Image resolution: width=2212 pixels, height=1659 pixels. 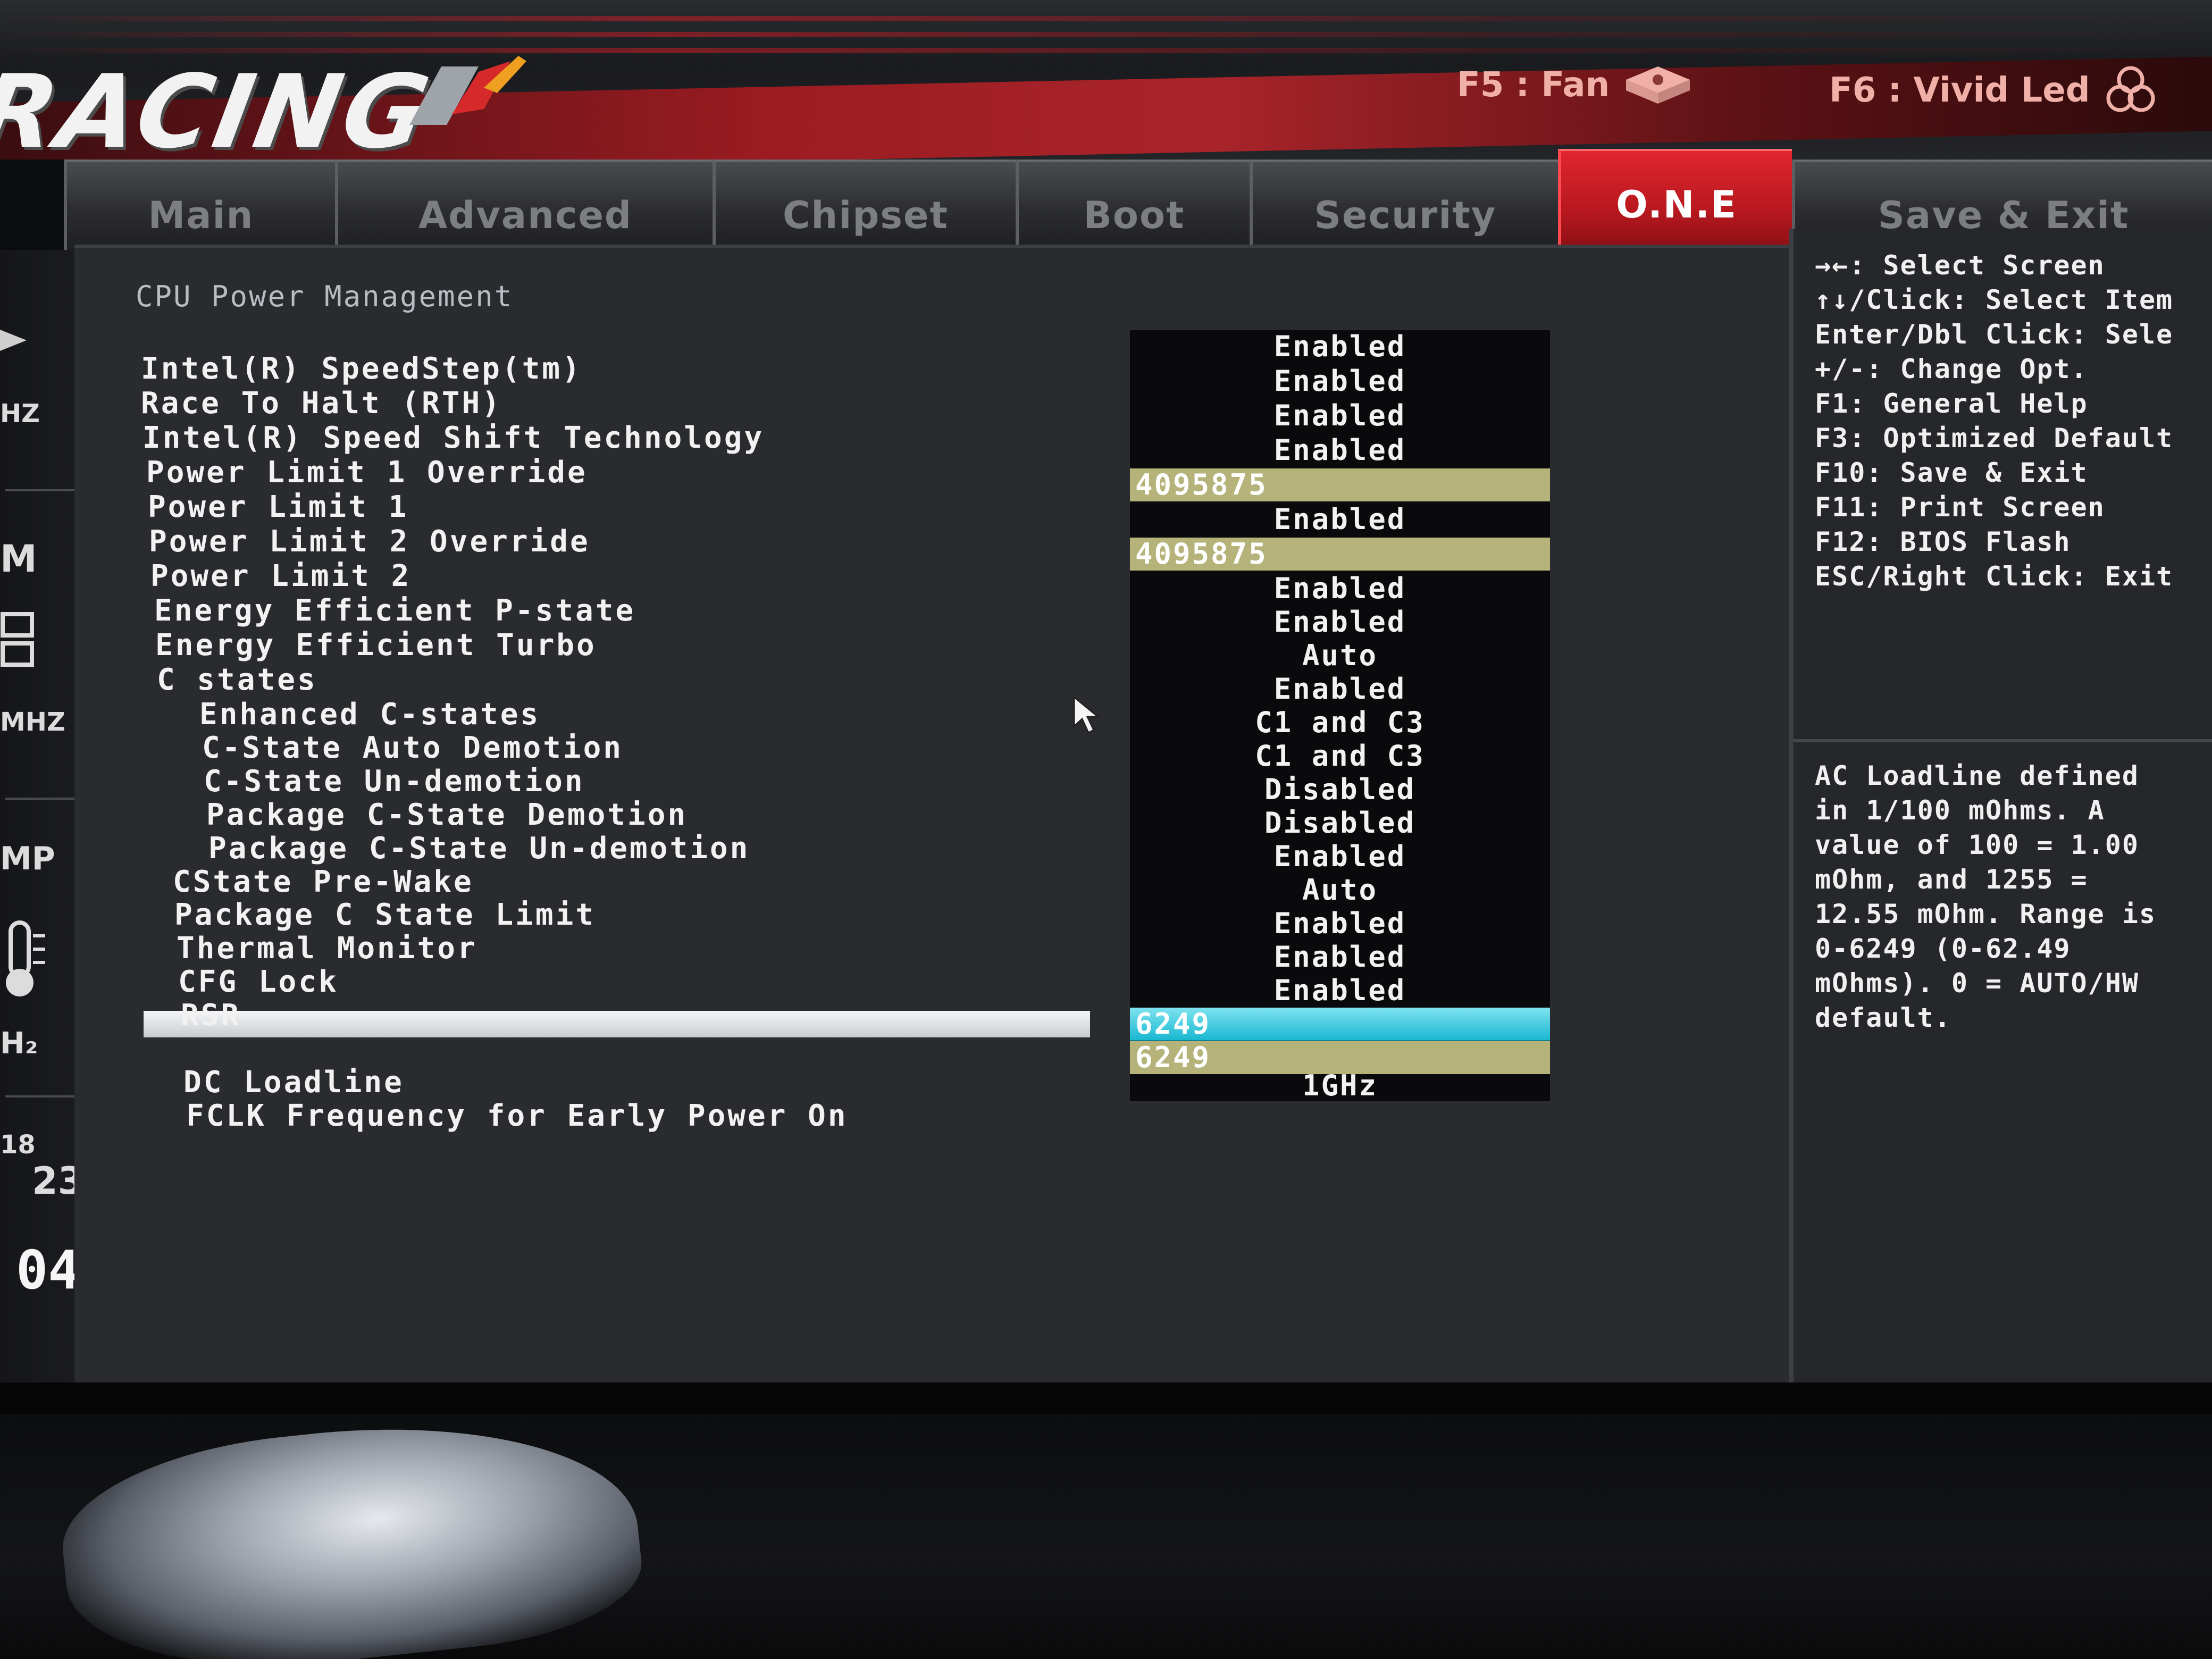 What do you see at coordinates (1533, 85) in the screenshot?
I see `fan-hotkey-label: F5 : Fan` at bounding box center [1533, 85].